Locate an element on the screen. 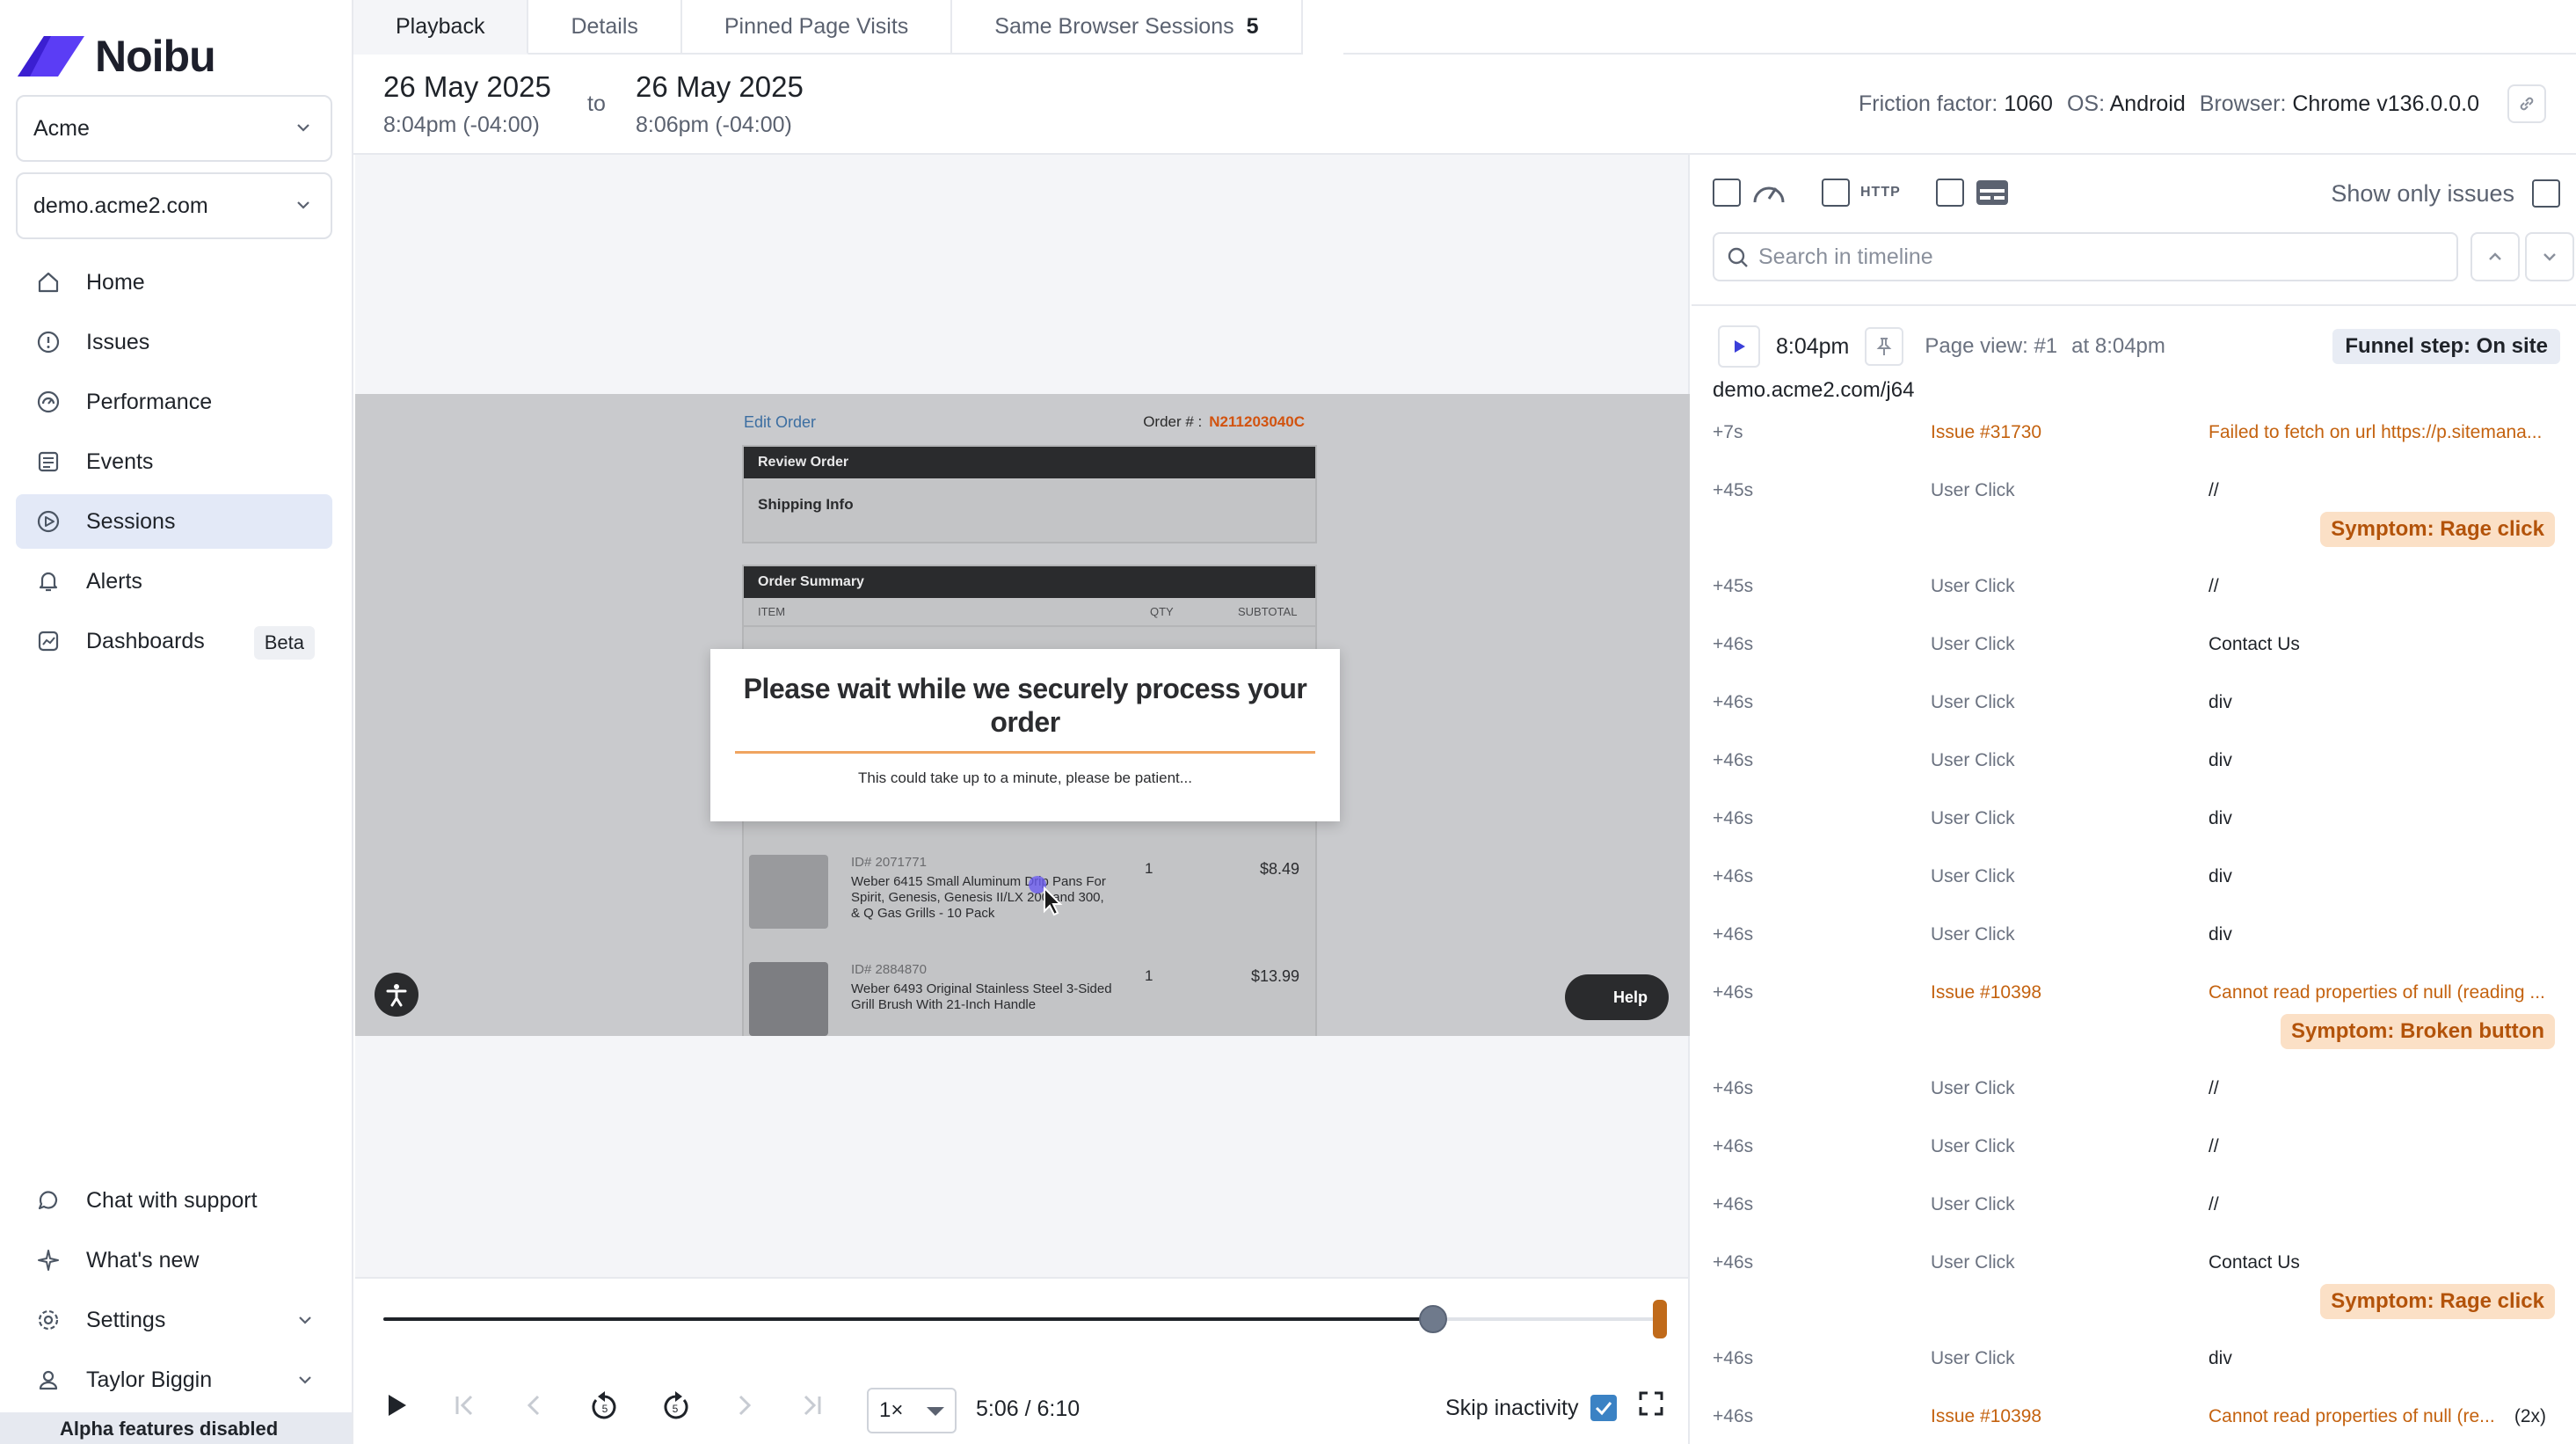  funnel-step-badge: Funnel step: On site is located at coordinates (2446, 346).